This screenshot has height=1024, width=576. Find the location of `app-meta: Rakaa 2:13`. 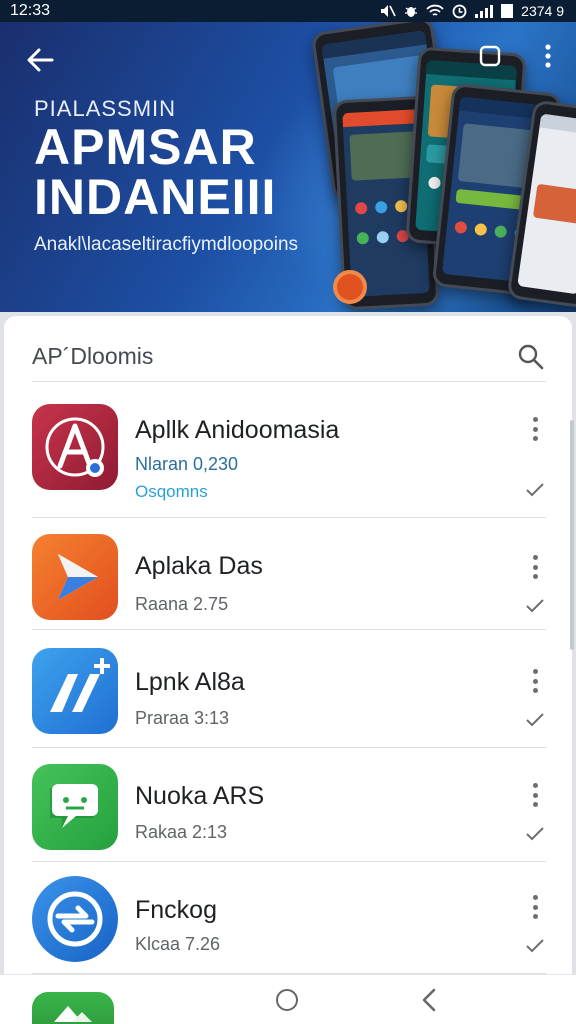

app-meta: Rakaa 2:13 is located at coordinates (181, 832).